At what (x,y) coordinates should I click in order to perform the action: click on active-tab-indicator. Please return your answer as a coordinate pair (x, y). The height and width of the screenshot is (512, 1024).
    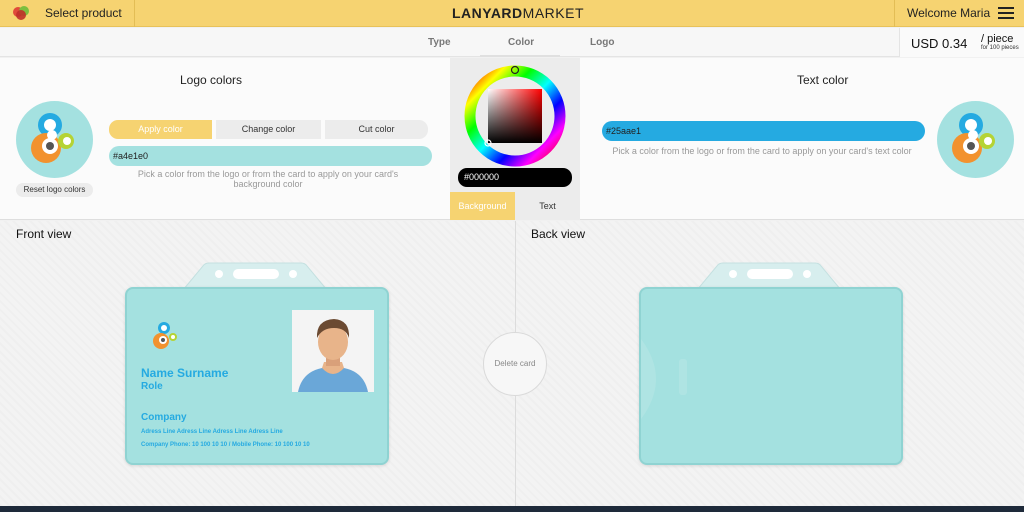
    Looking at the image, I should click on (520, 56).